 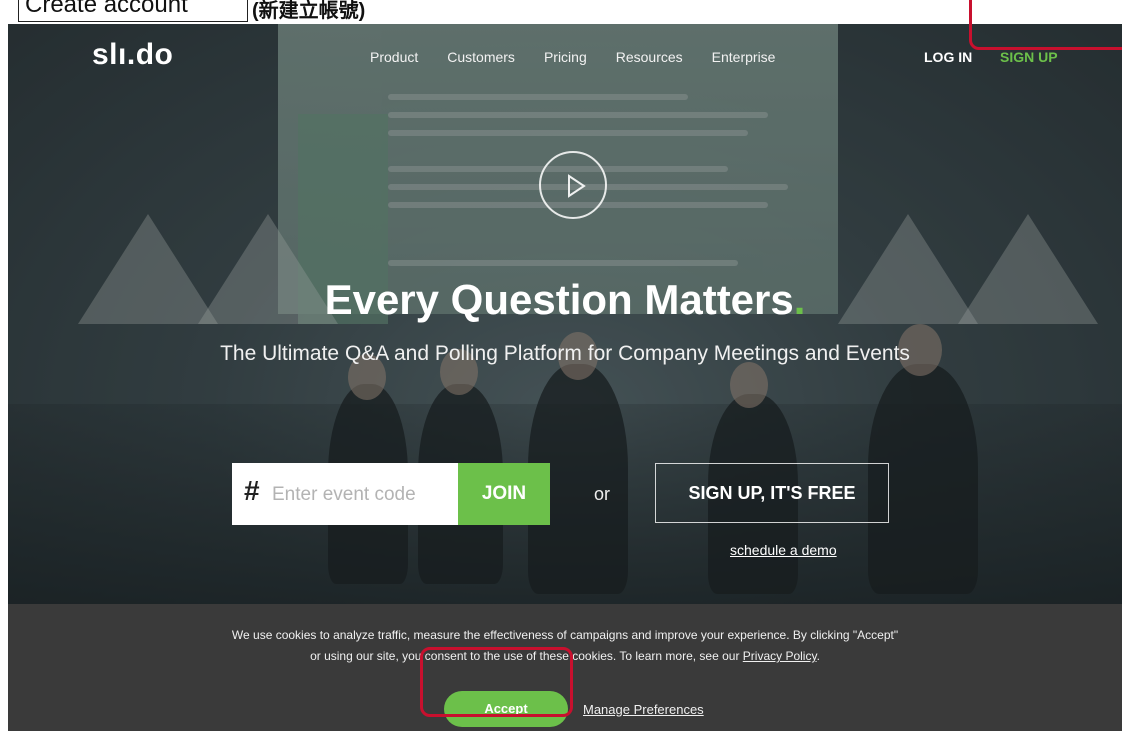 I want to click on hash-icon: #, so click(x=252, y=490).